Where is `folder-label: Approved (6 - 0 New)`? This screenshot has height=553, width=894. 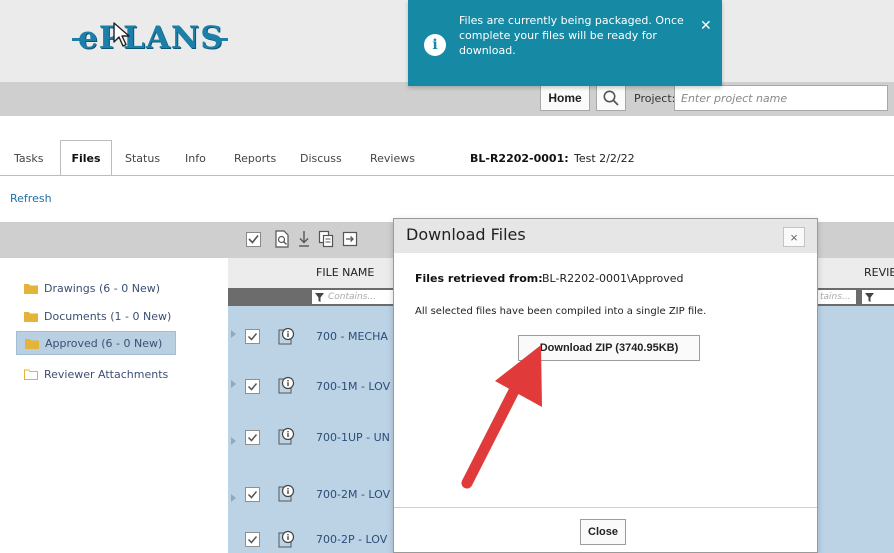 folder-label: Approved (6 - 0 New) is located at coordinates (104, 343).